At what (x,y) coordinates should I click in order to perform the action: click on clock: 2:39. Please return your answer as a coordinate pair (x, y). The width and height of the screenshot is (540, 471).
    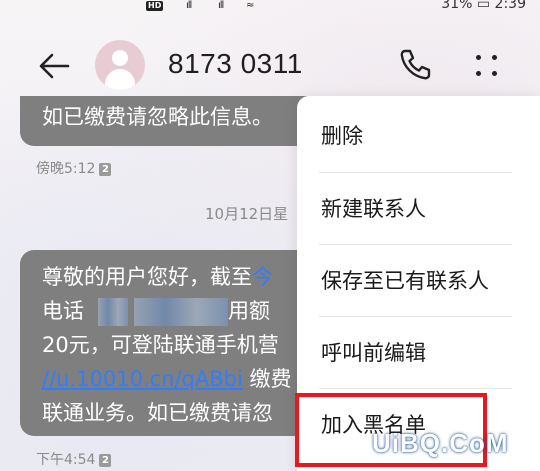
    Looking at the image, I should click on (510, 6).